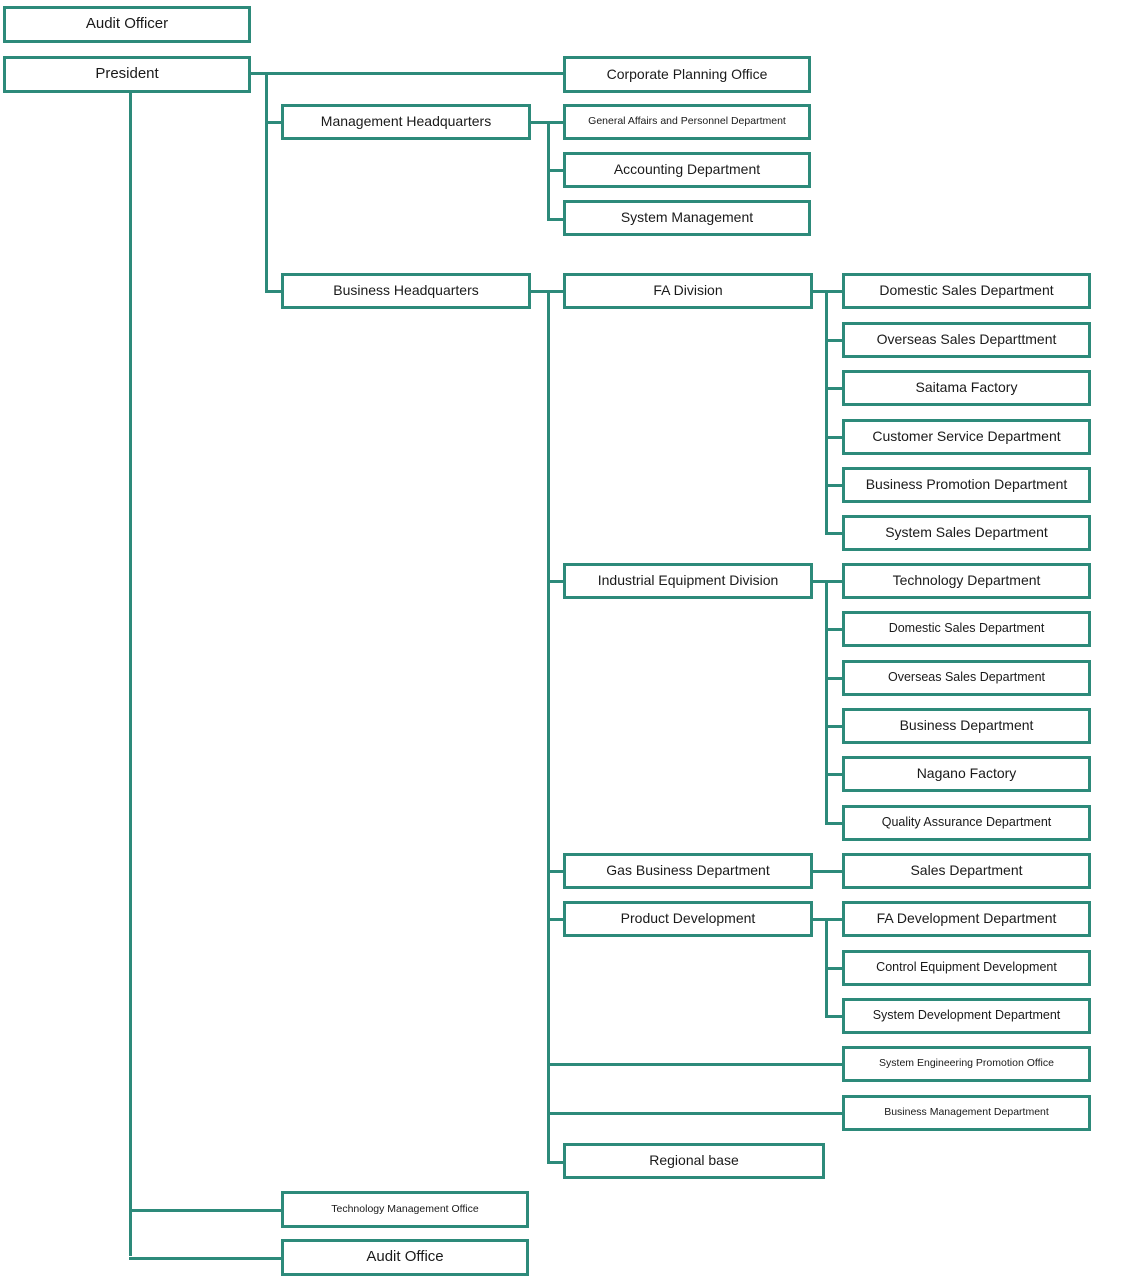  I want to click on org-node-product-development: Product Development, so click(688, 919).